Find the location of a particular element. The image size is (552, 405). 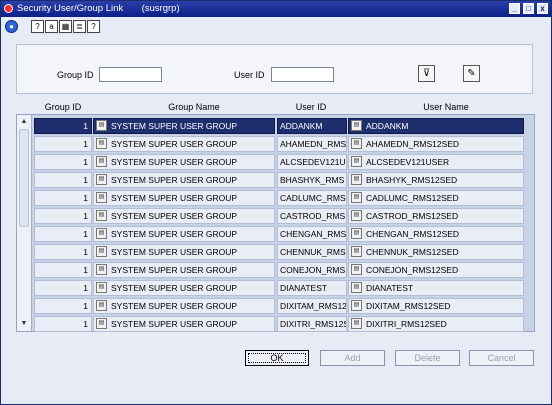

user-id-cell: CONEJON_RMS1 is located at coordinates (312, 270).